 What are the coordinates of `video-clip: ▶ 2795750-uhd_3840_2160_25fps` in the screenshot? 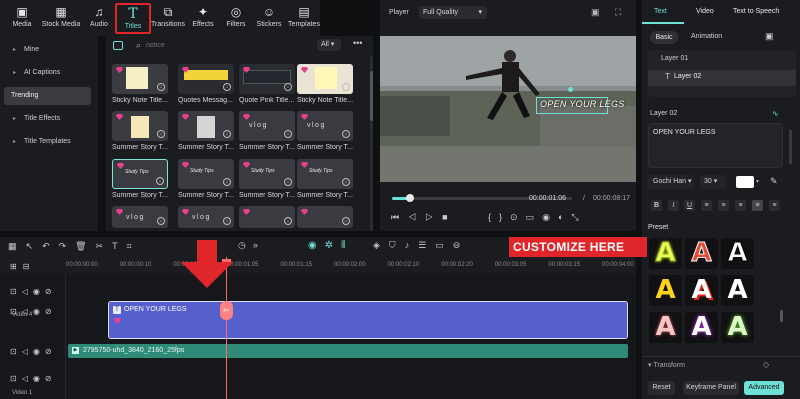 It's located at (348, 351).